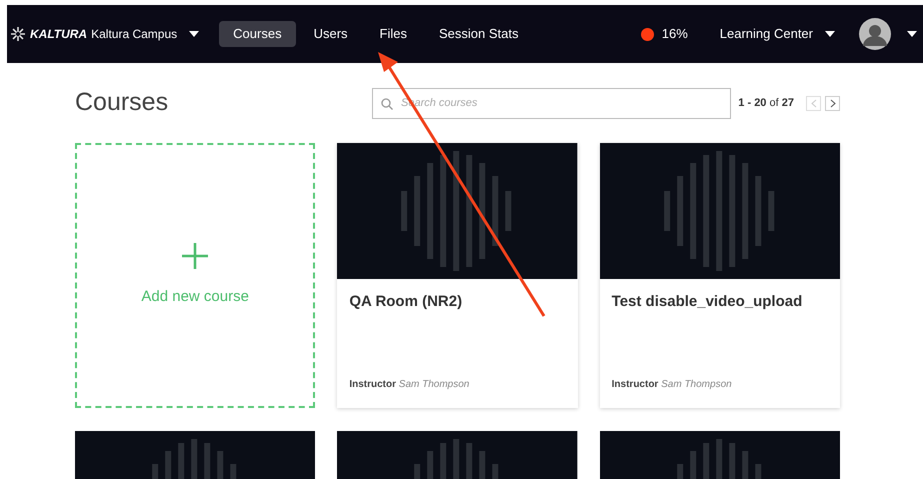 The image size is (923, 479). I want to click on page-title: Courses, so click(122, 102).